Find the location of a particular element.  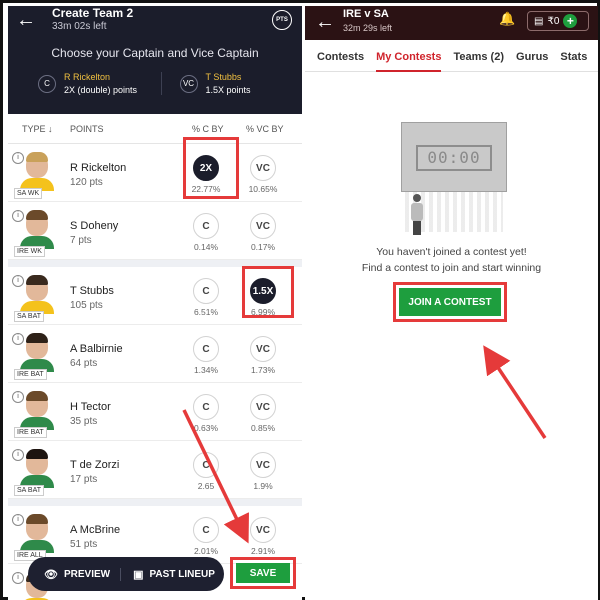

pointer-arrow-join is located at coordinates (515, 392).